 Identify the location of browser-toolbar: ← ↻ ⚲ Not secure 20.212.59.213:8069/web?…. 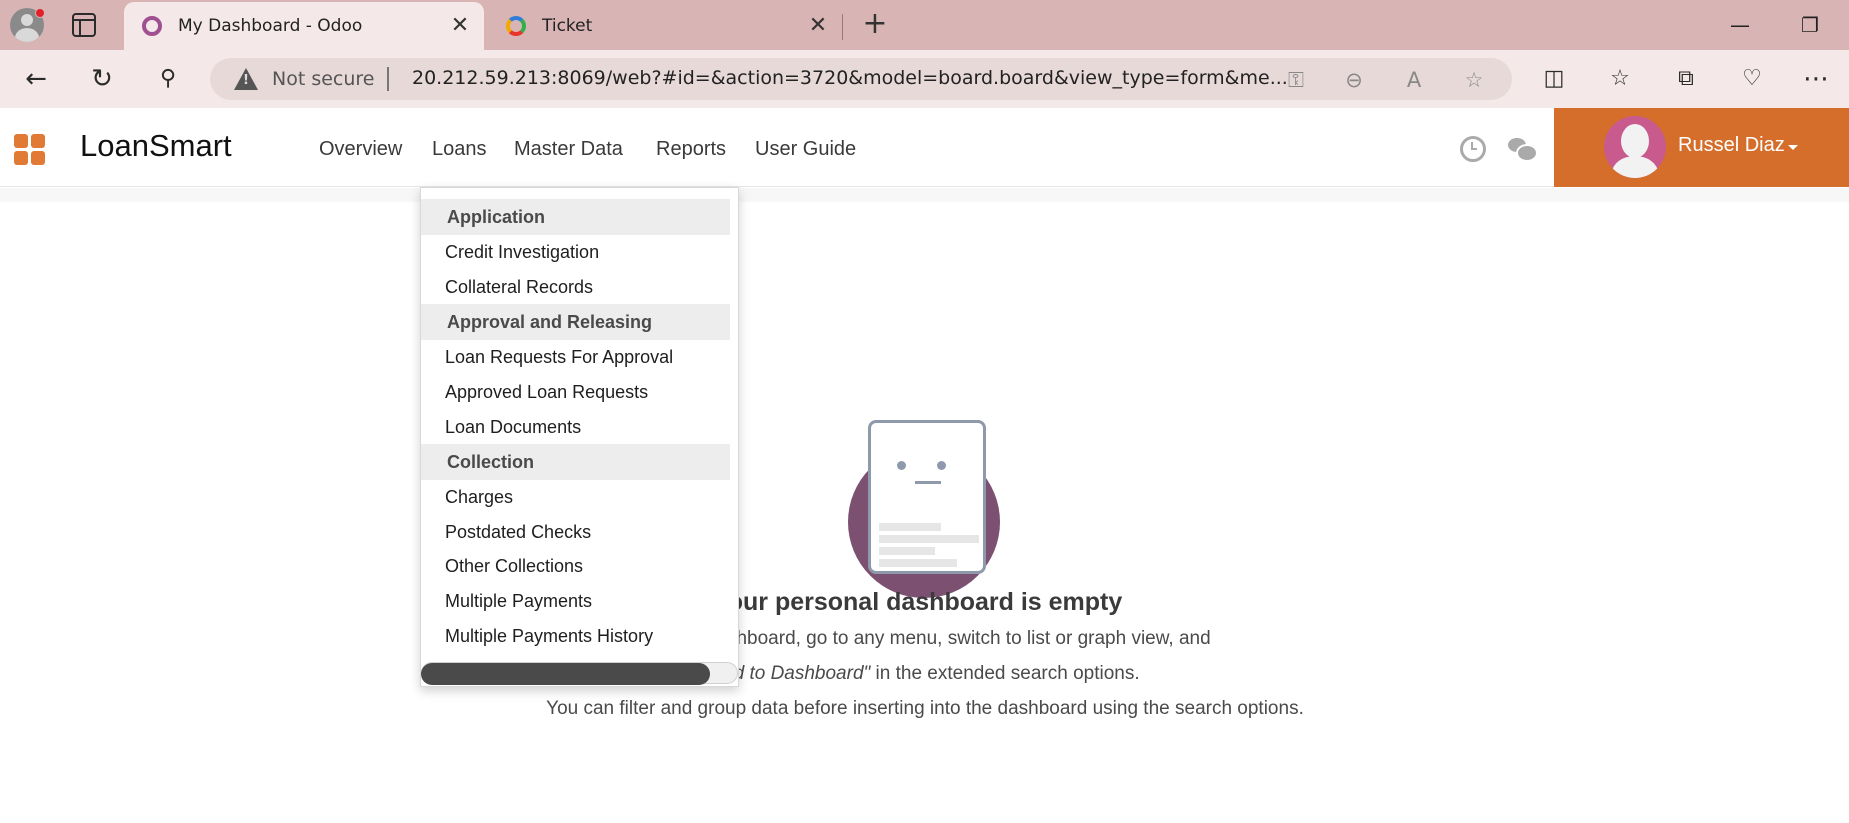
(924, 79).